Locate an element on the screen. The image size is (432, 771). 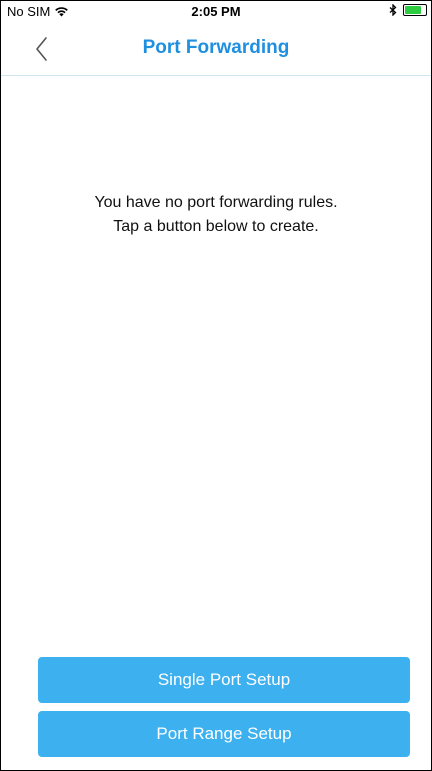
battery-icon is located at coordinates (415, 10).